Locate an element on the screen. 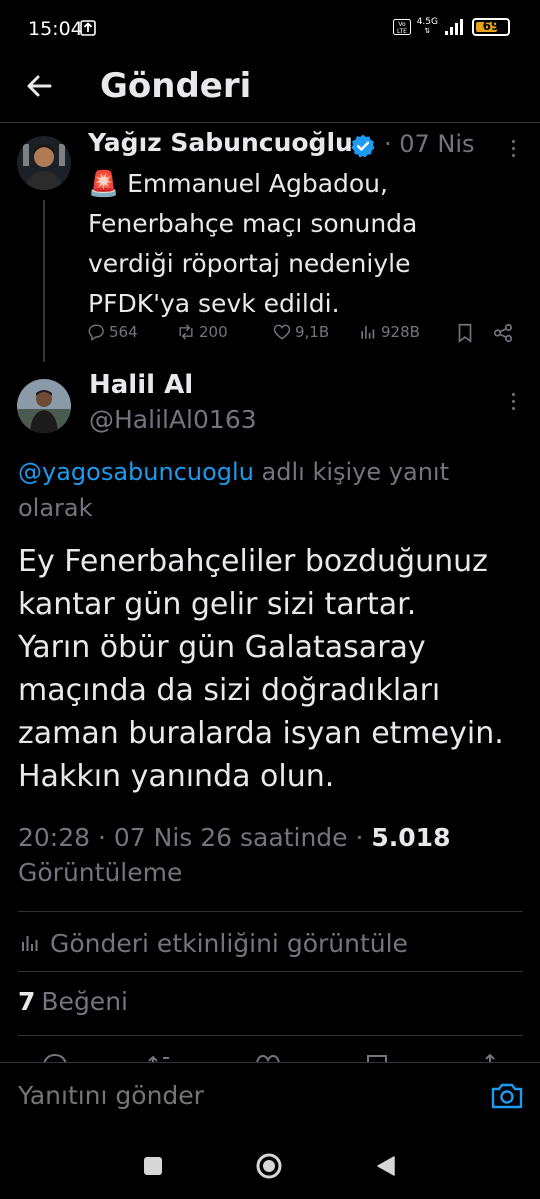 The height and width of the screenshot is (1199, 540). reply-input is located at coordinates (238, 1095).